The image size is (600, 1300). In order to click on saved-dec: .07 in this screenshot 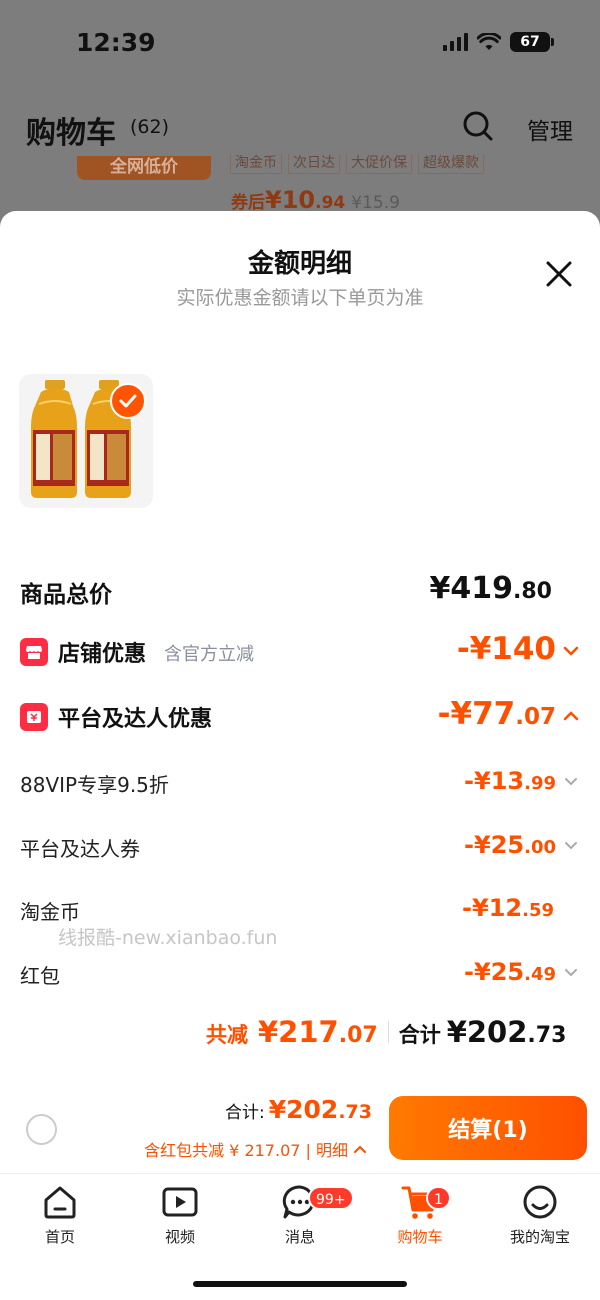, I will do `click(358, 1035)`.